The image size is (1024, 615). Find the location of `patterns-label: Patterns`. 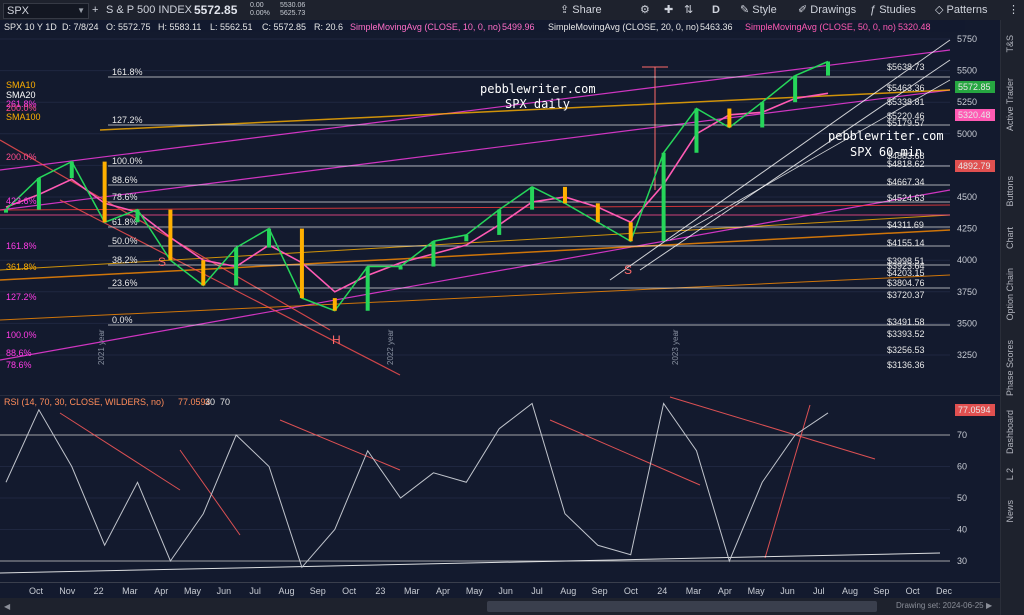

patterns-label: Patterns is located at coordinates (967, 10).